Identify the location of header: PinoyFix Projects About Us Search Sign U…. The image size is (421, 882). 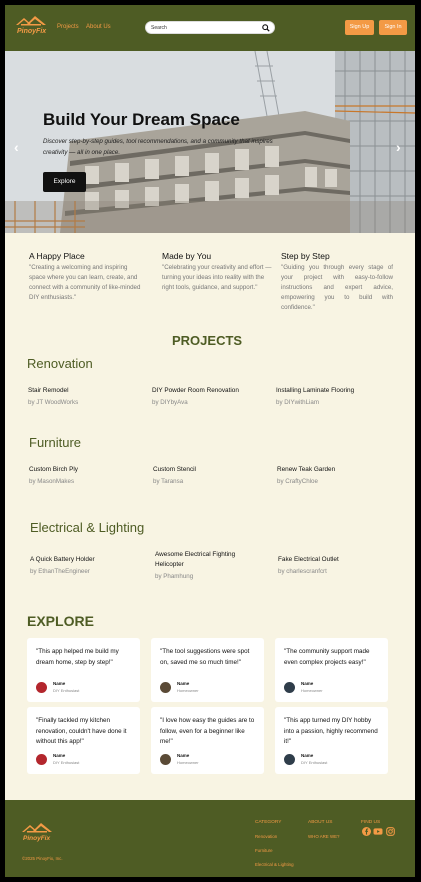
(210, 28).